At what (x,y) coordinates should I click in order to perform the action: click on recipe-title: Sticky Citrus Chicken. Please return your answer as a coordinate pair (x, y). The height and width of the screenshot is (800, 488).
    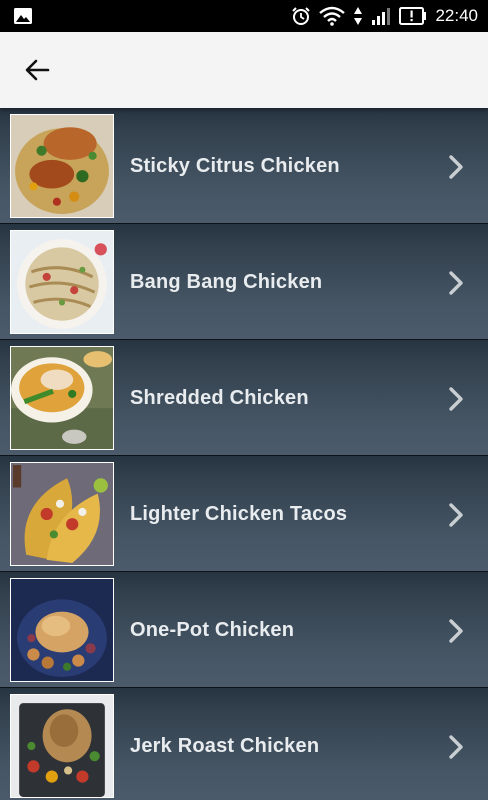
    Looking at the image, I should click on (235, 166).